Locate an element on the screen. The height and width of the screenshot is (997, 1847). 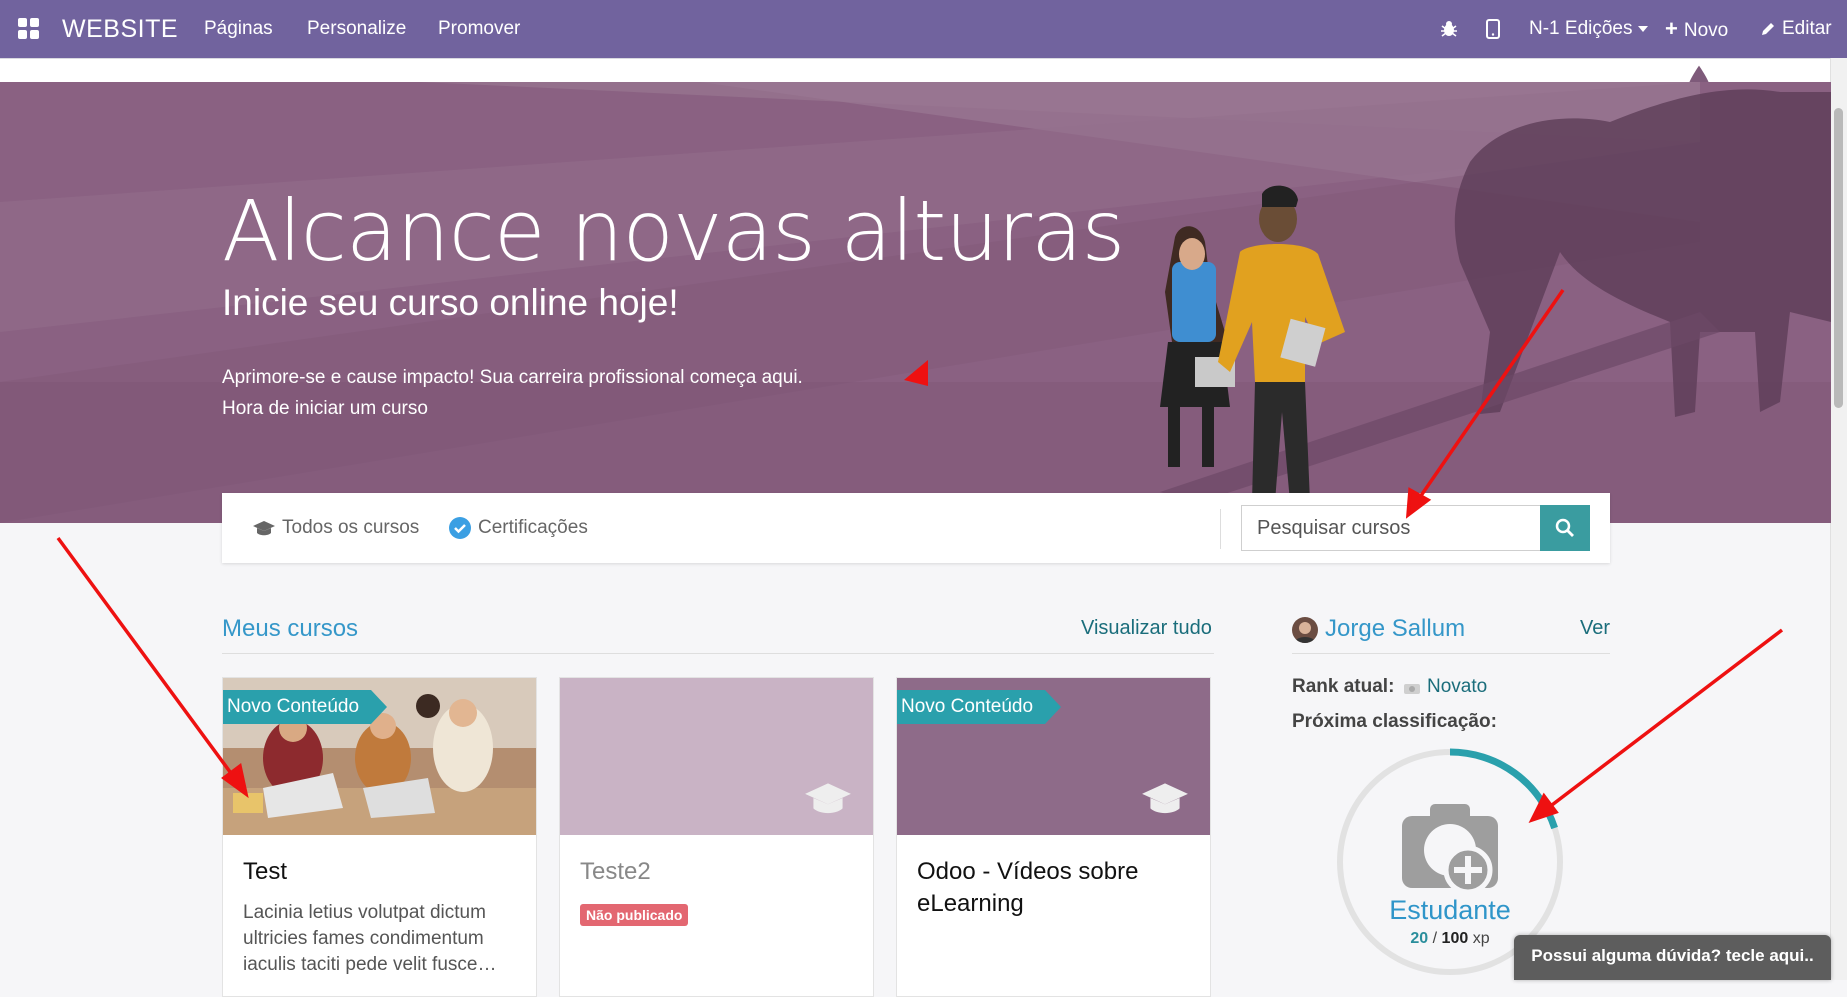
new-button: + Novo is located at coordinates (1696, 29).